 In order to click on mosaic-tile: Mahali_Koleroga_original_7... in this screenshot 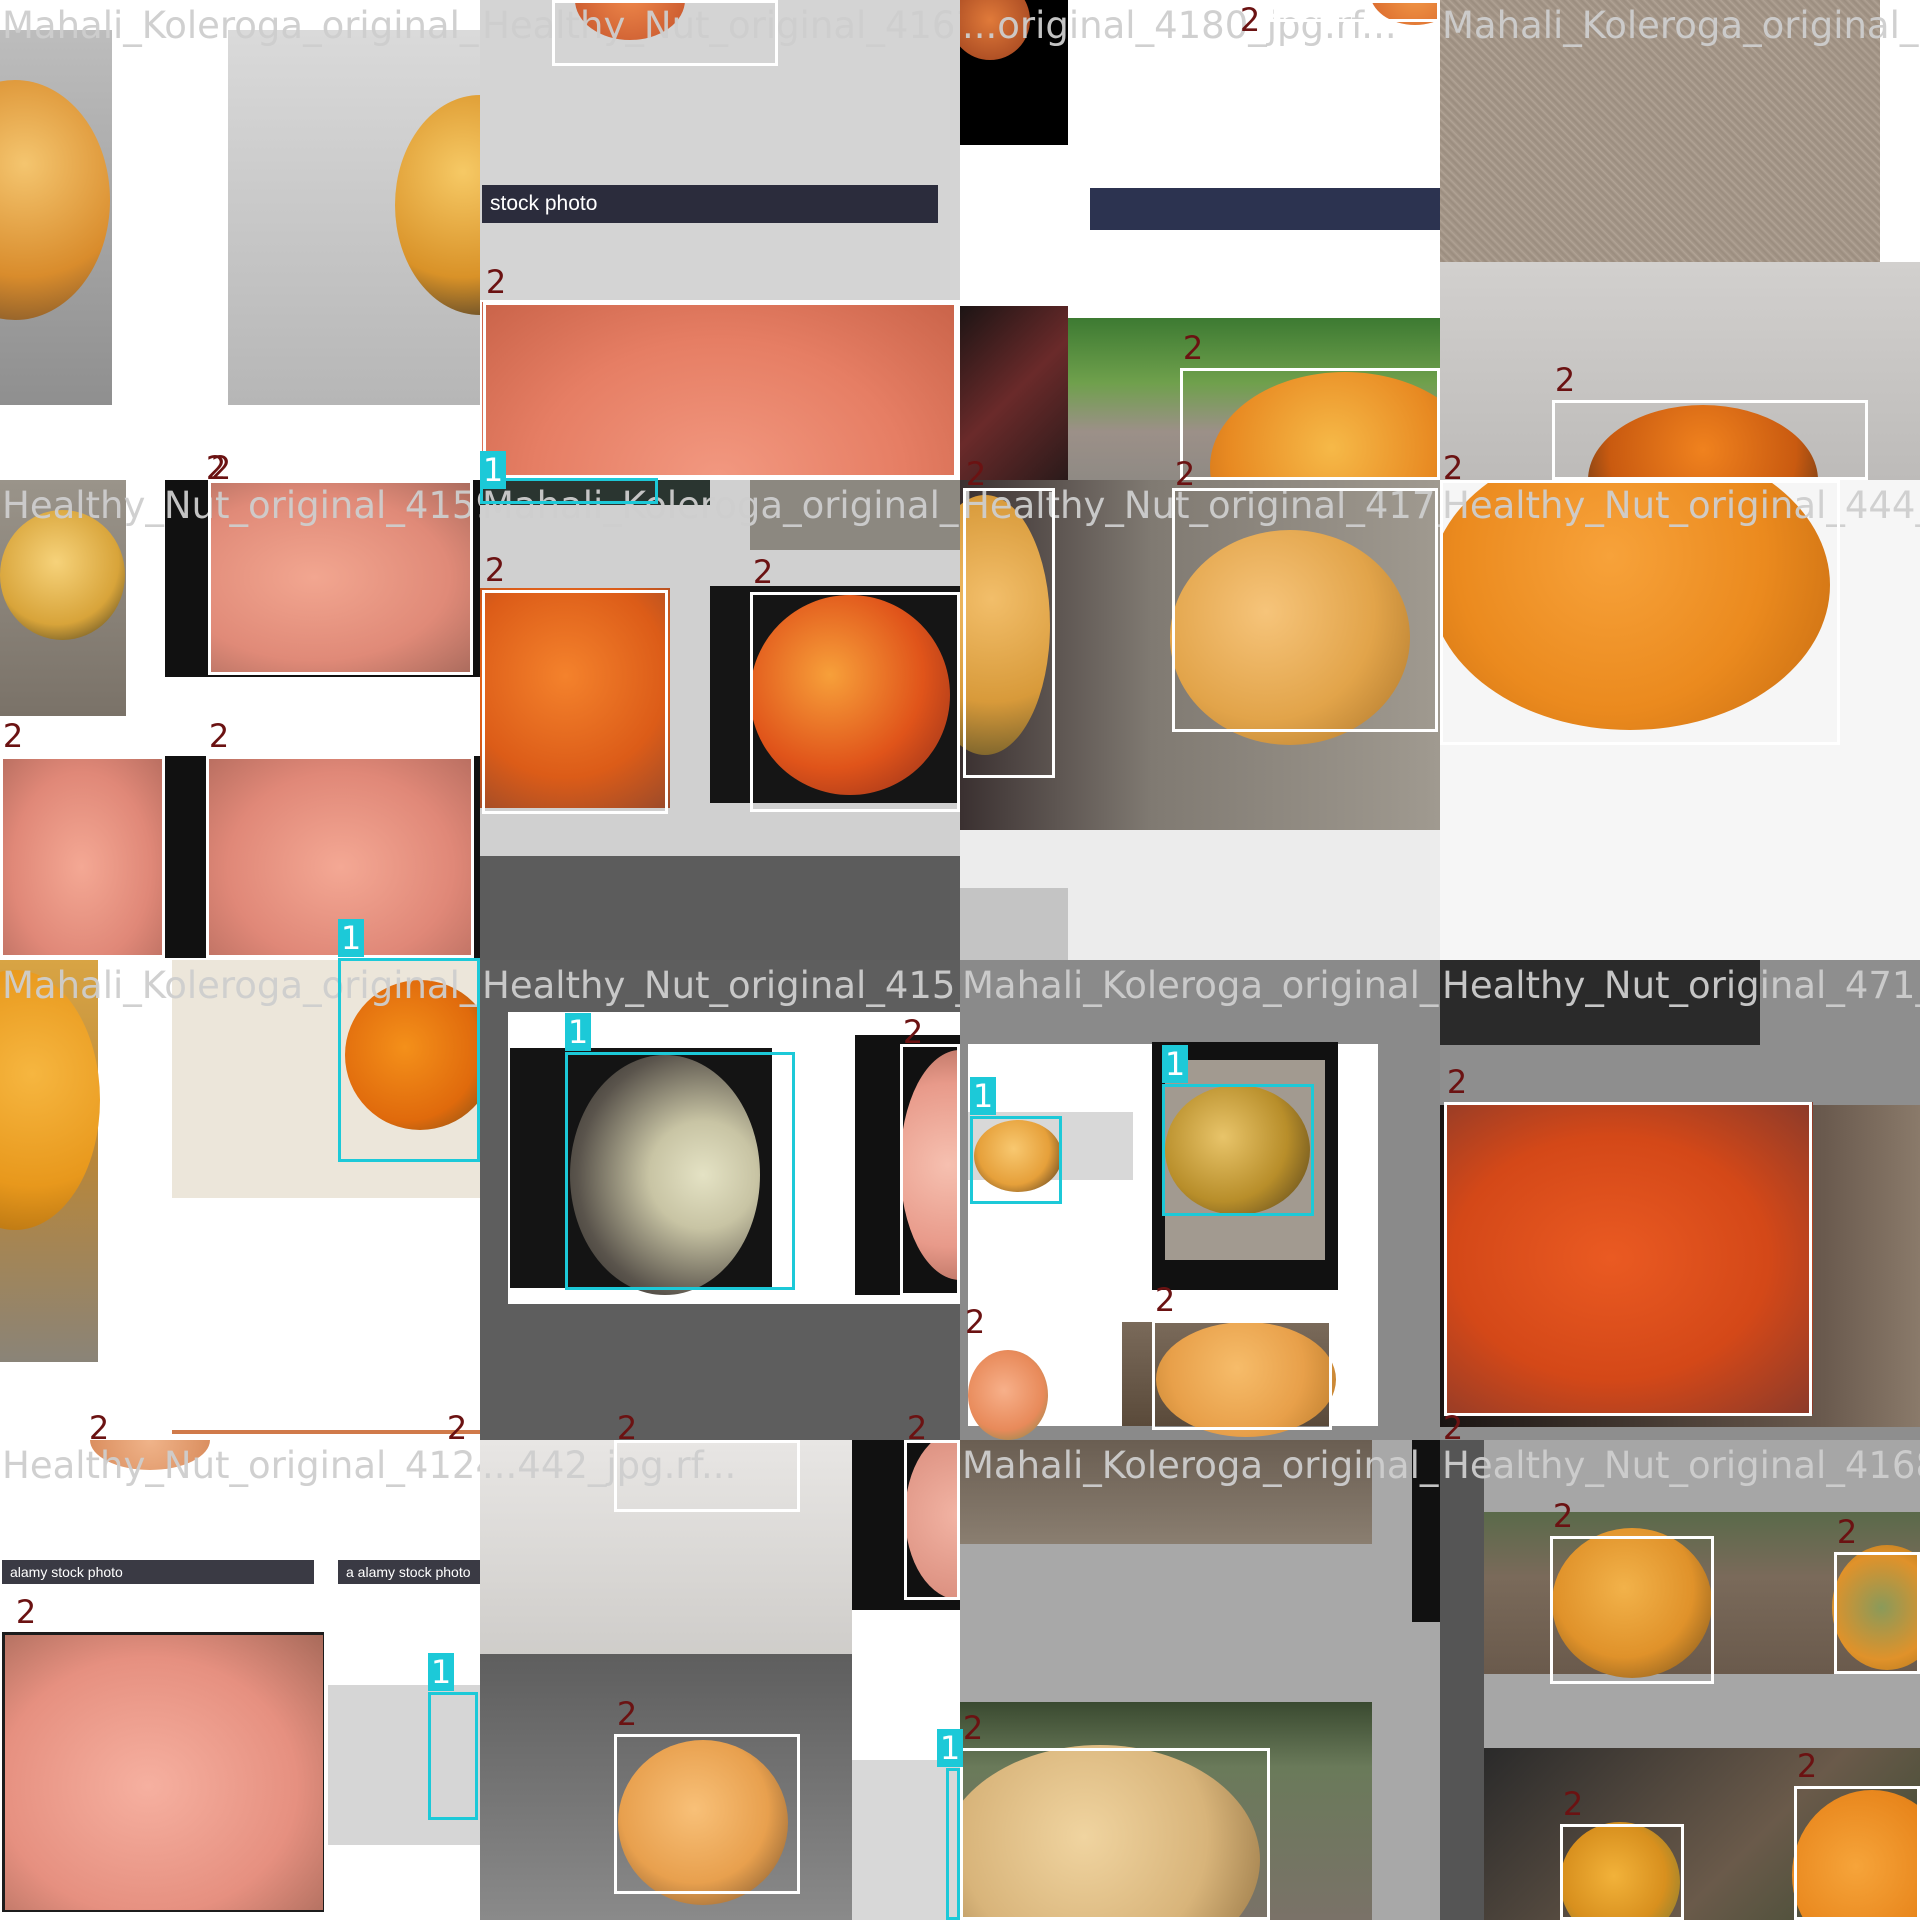, I will do `click(240, 240)`.